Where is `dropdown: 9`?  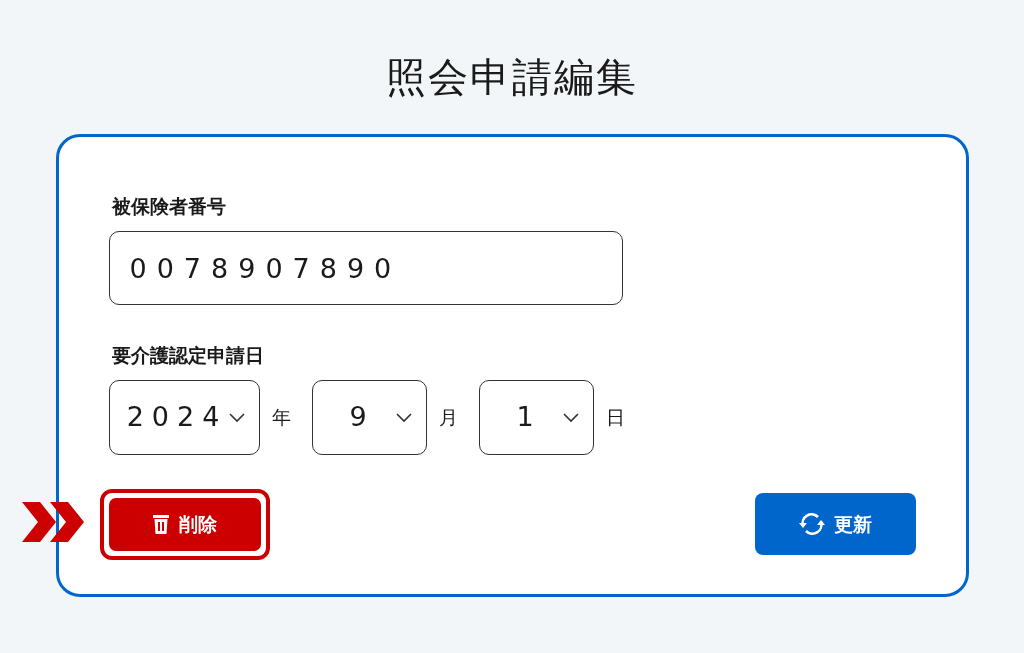
dropdown: 9 is located at coordinates (369, 417).